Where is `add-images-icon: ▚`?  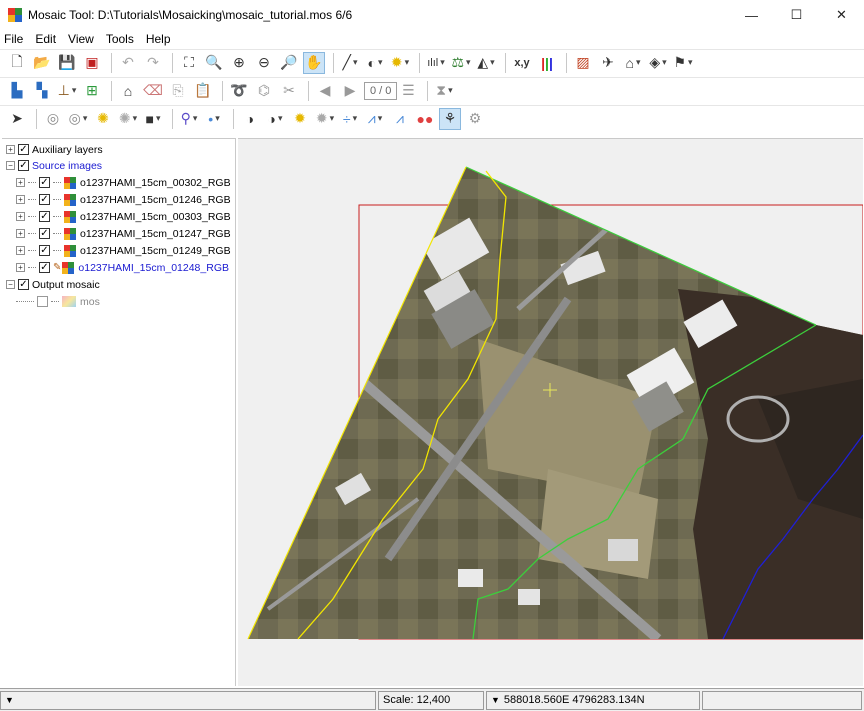
add-images-icon: ▚ is located at coordinates (42, 91).